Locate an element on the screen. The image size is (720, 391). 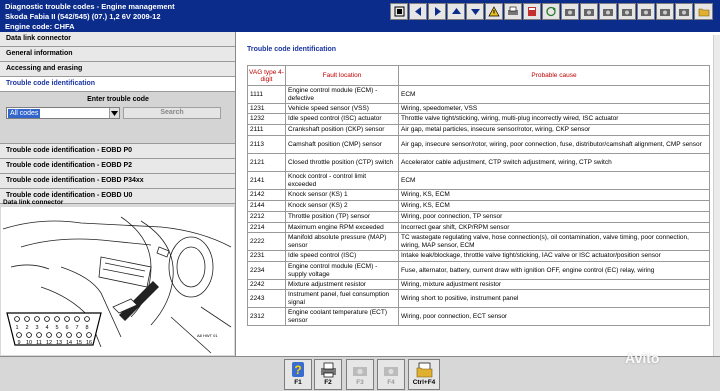
menu-item-eobd-p0: Trouble code identification - EOBD P0 is located at coordinates (117, 151).